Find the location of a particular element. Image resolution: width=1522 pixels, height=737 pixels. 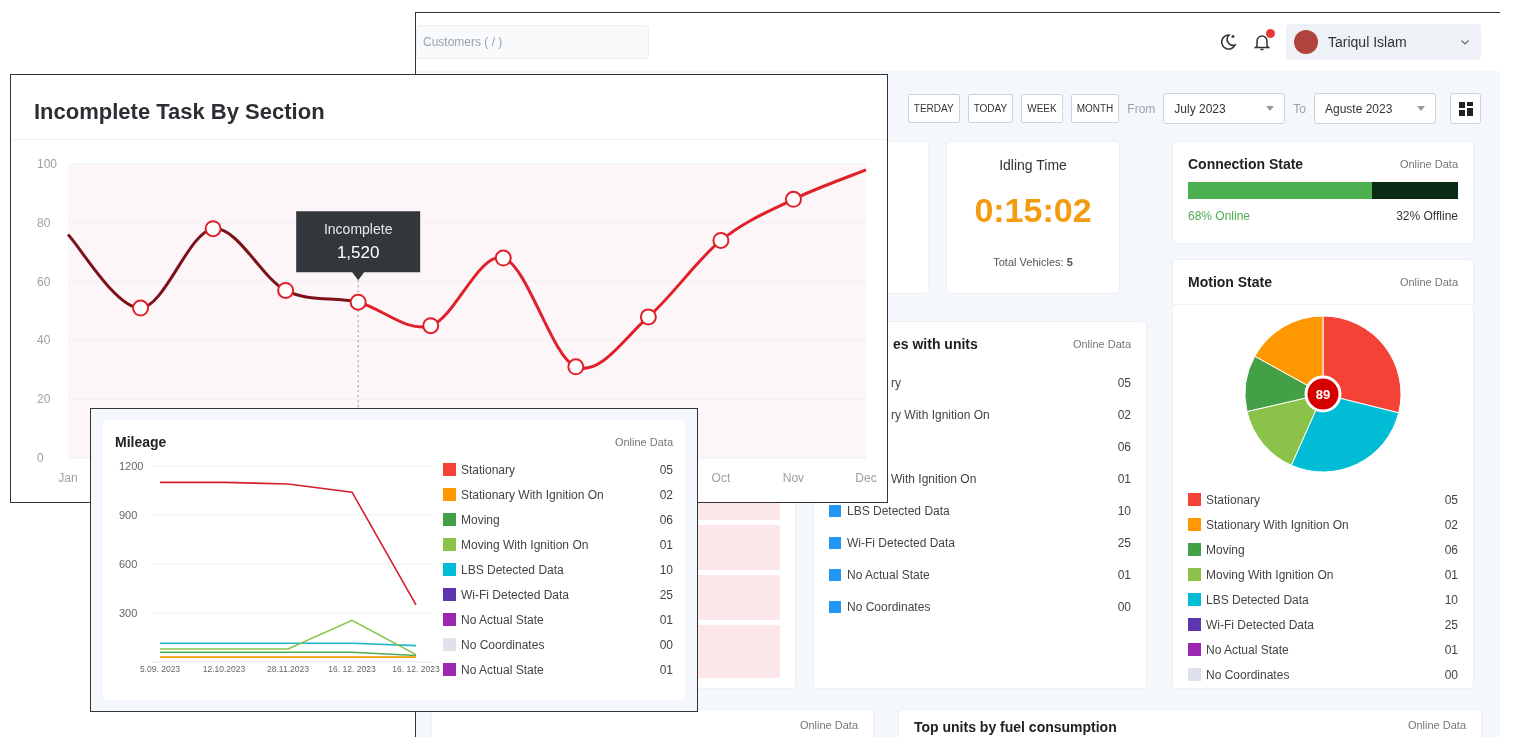

legend-label: Moving With Ignition On is located at coordinates (525, 544).